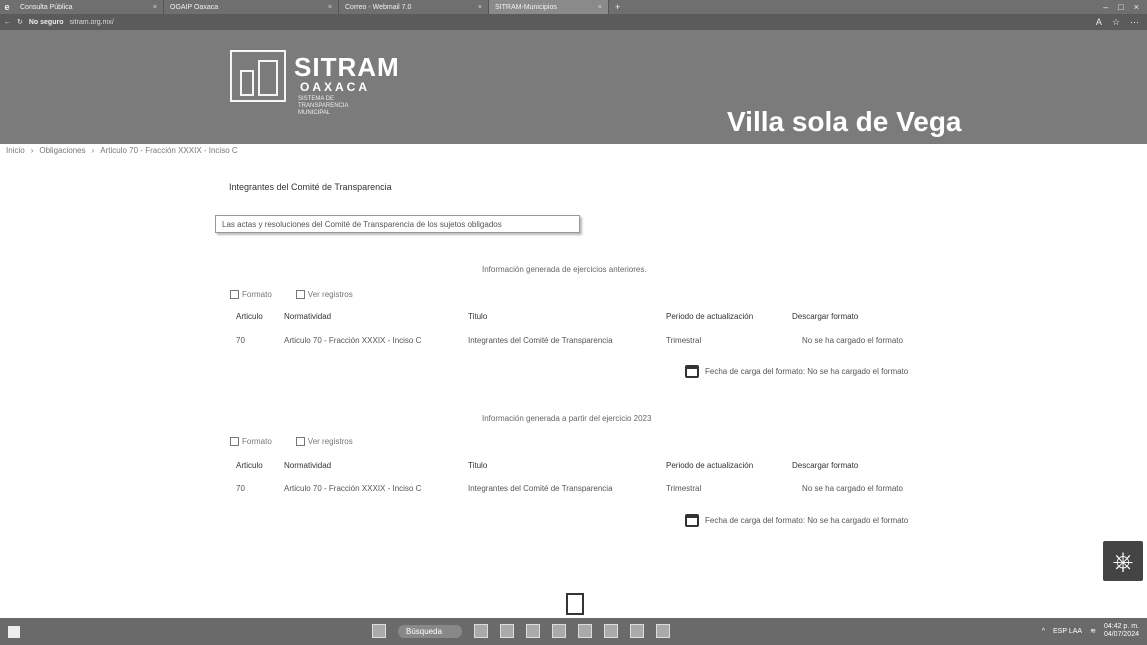 This screenshot has height=645, width=1147. Describe the element at coordinates (573, 22) in the screenshot. I see `address-bar: ← ↻ No seguro sitram.org.mx/ A ☆ ⋯` at that location.